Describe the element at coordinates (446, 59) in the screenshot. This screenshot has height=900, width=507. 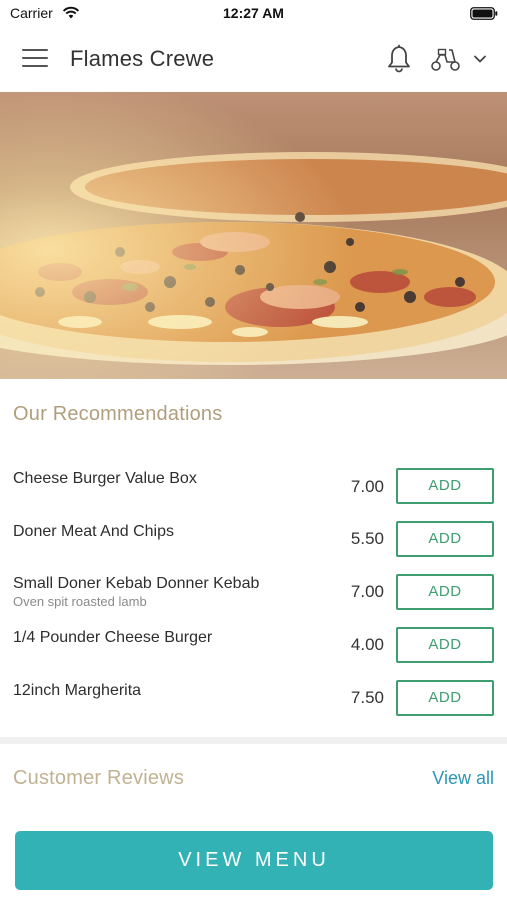
I see `scooter-icon` at that location.